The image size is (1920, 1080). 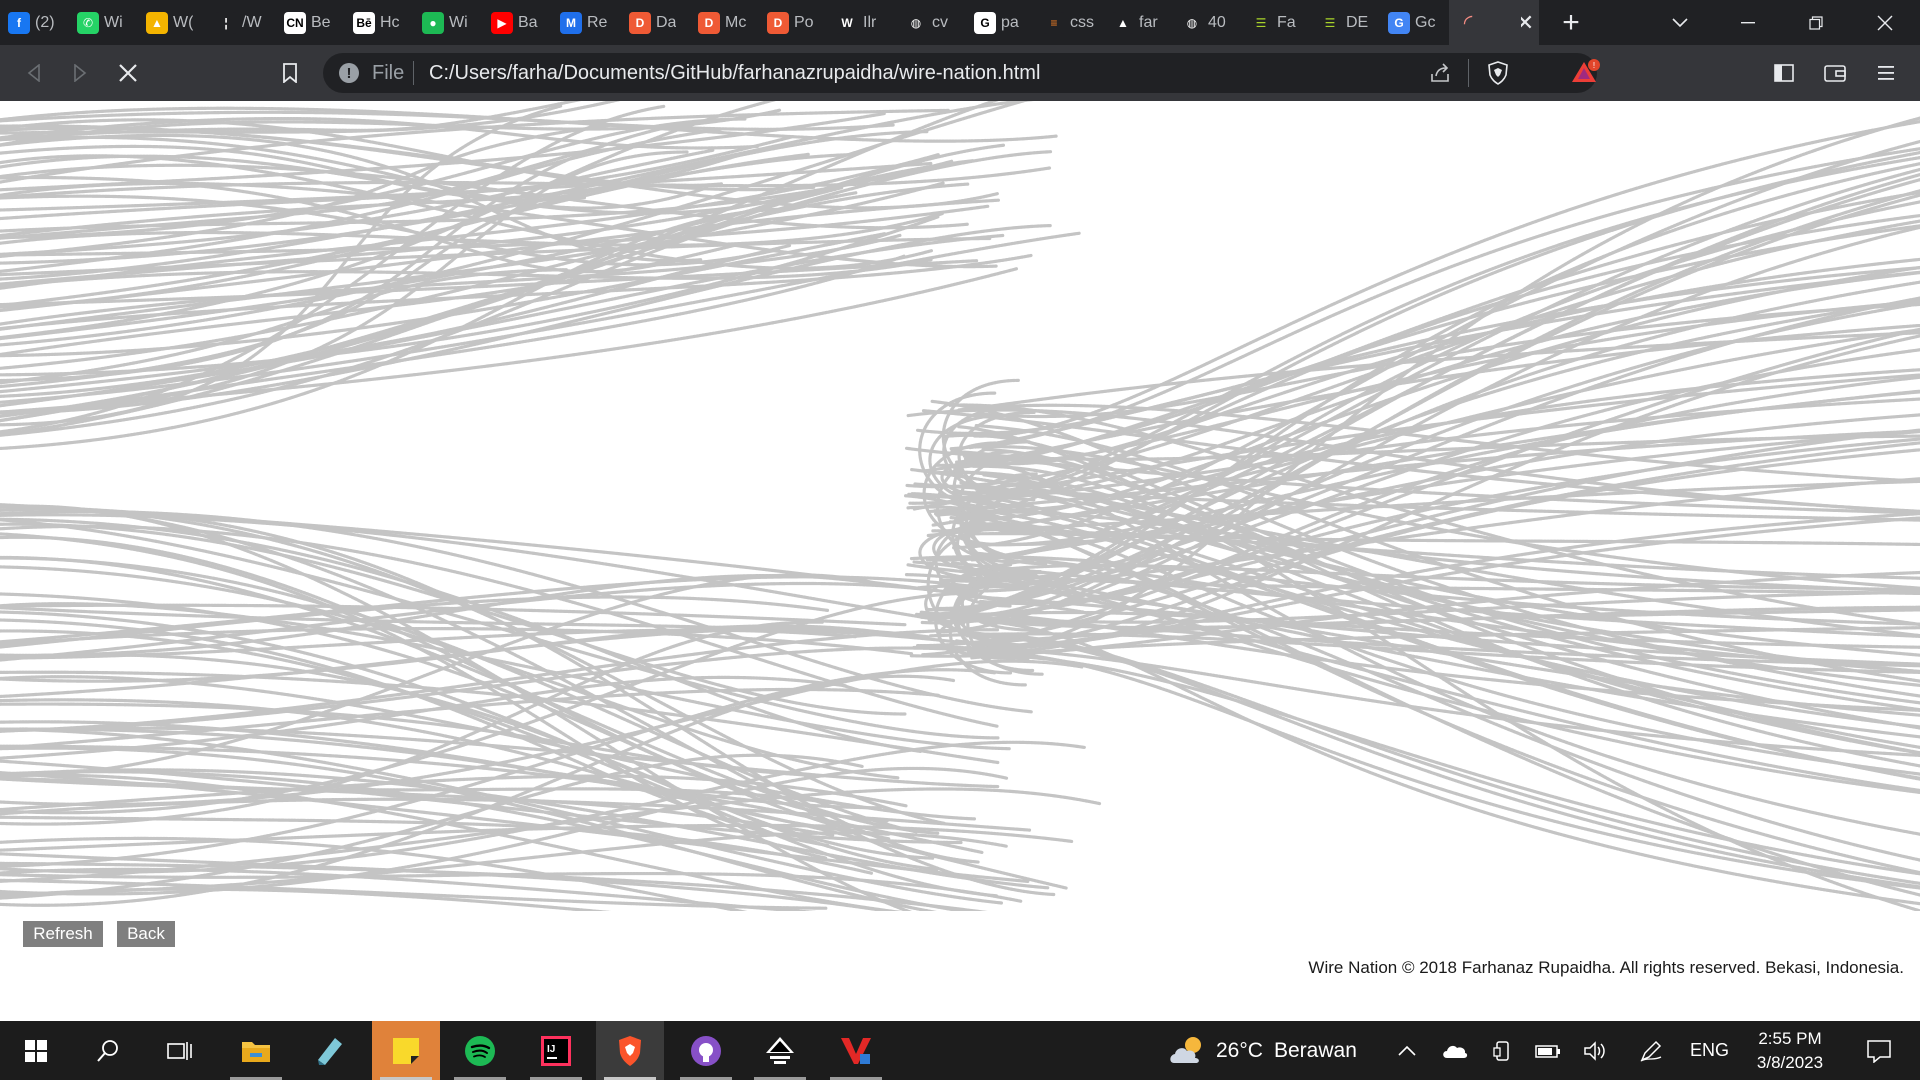 I want to click on browser-tab: Gpa, so click(x=1000, y=22).